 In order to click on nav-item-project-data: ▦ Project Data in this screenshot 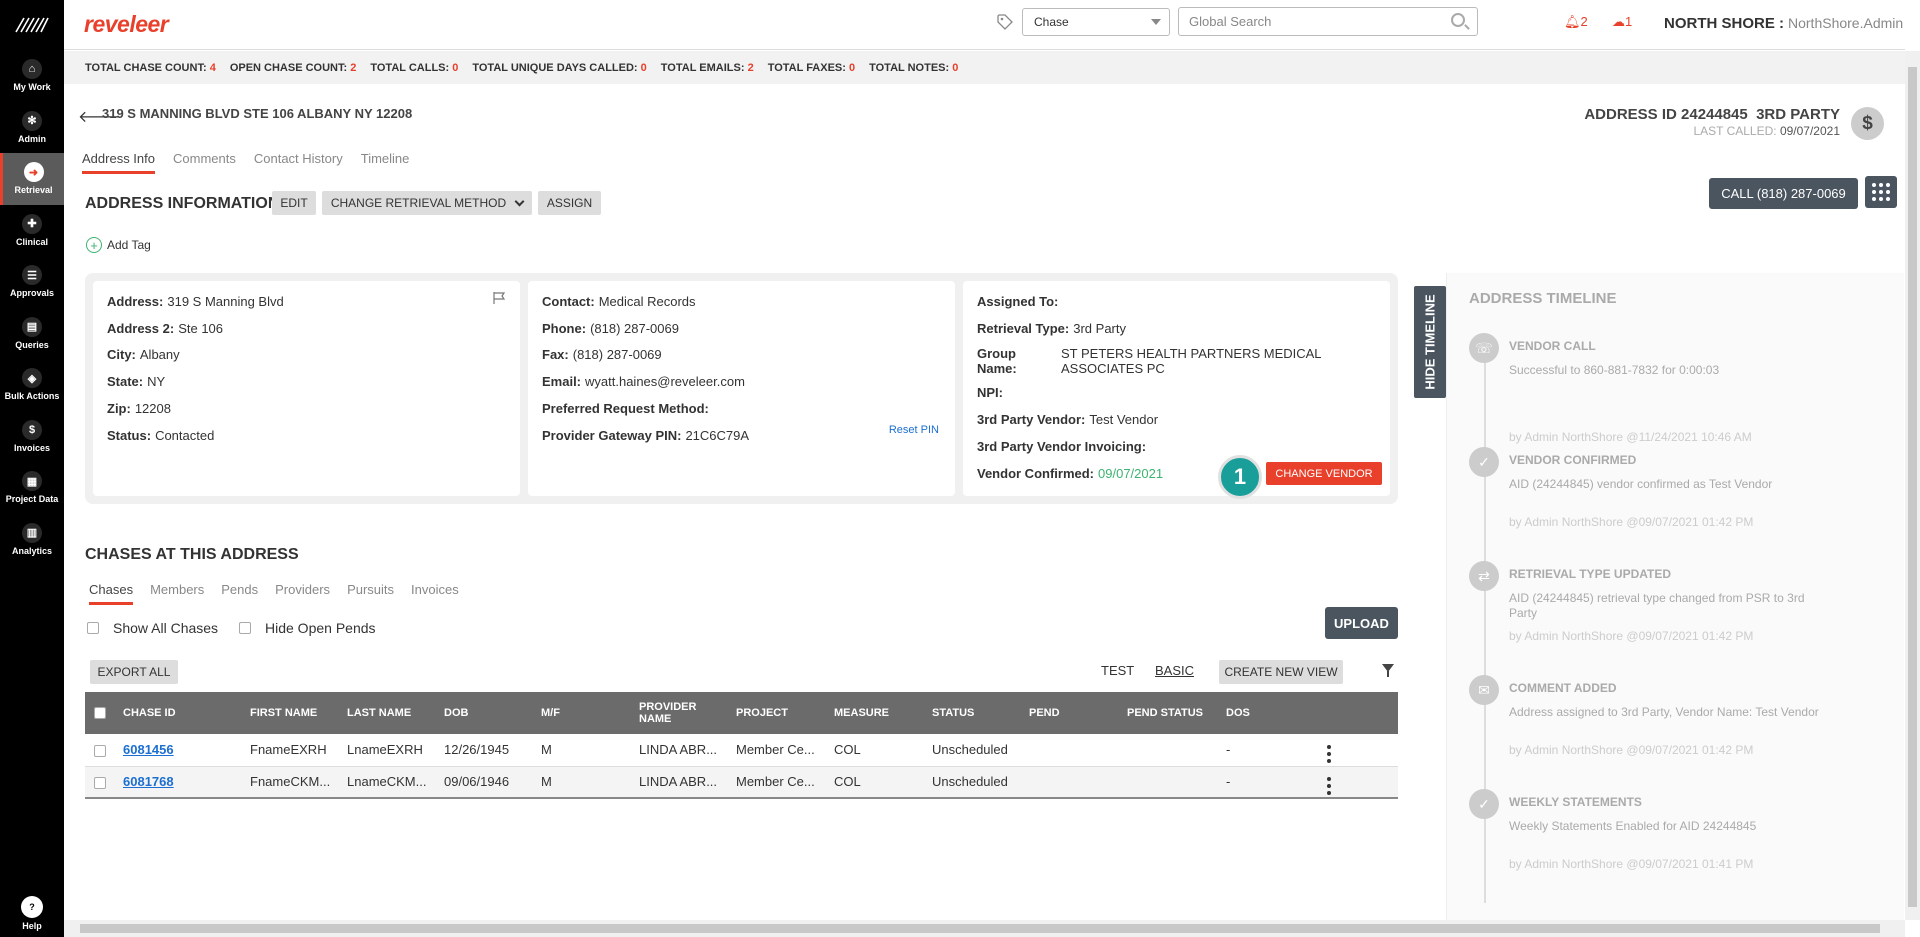, I will do `click(32, 488)`.